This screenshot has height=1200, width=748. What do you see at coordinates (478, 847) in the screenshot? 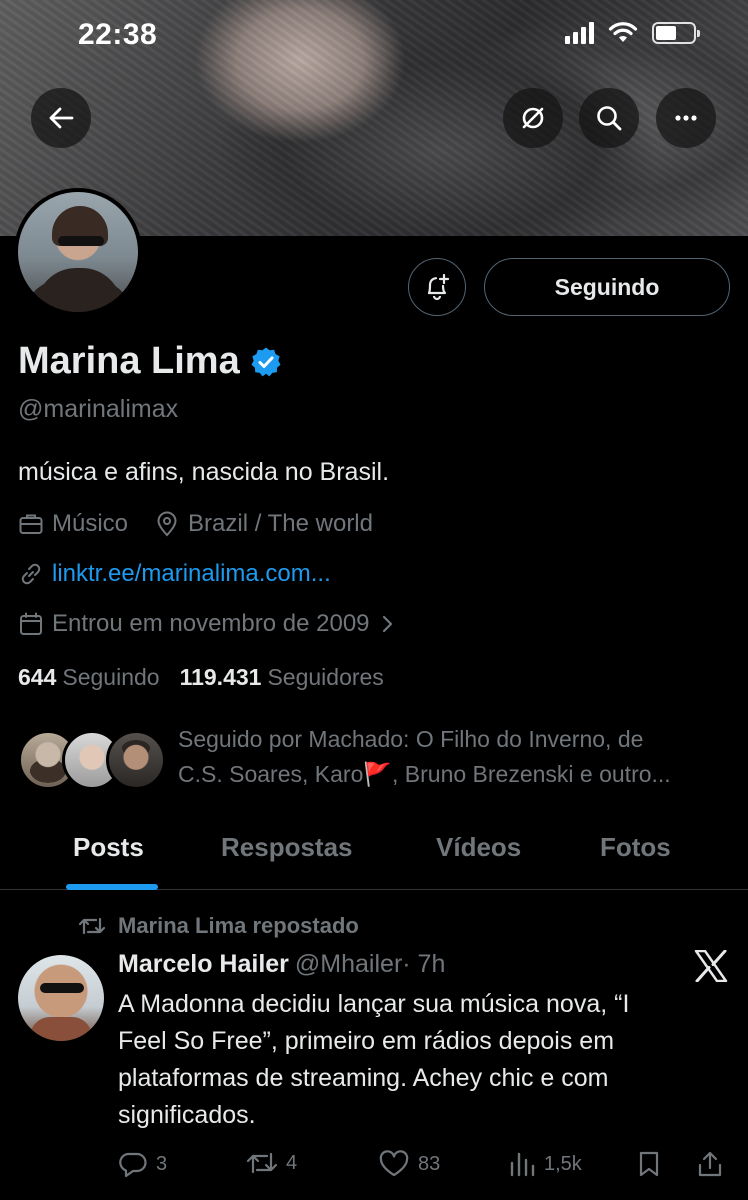
I see `tab-videos: Vídeos` at bounding box center [478, 847].